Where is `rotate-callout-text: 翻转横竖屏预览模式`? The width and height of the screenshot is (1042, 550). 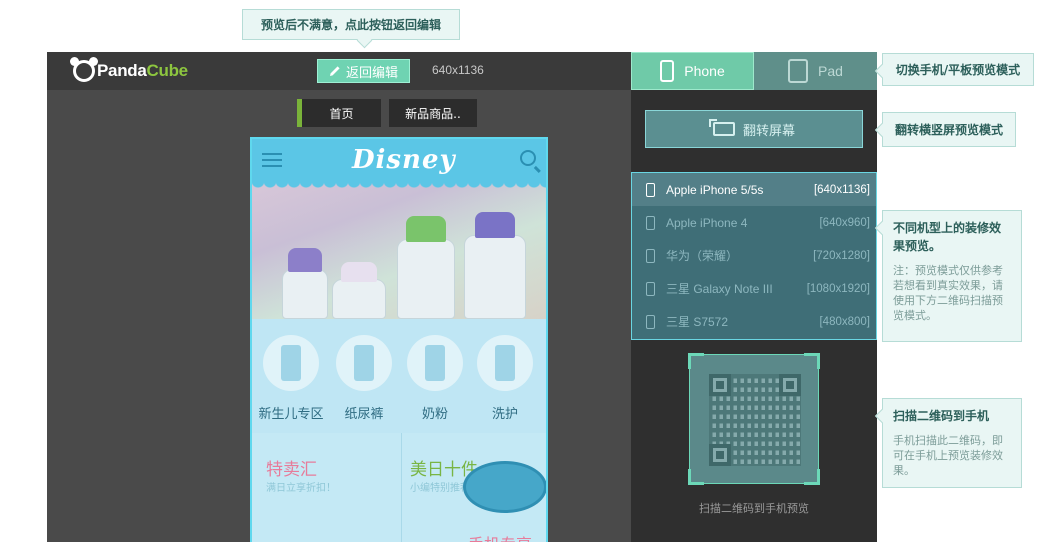 rotate-callout-text: 翻转横竖屏预览模式 is located at coordinates (948, 130).